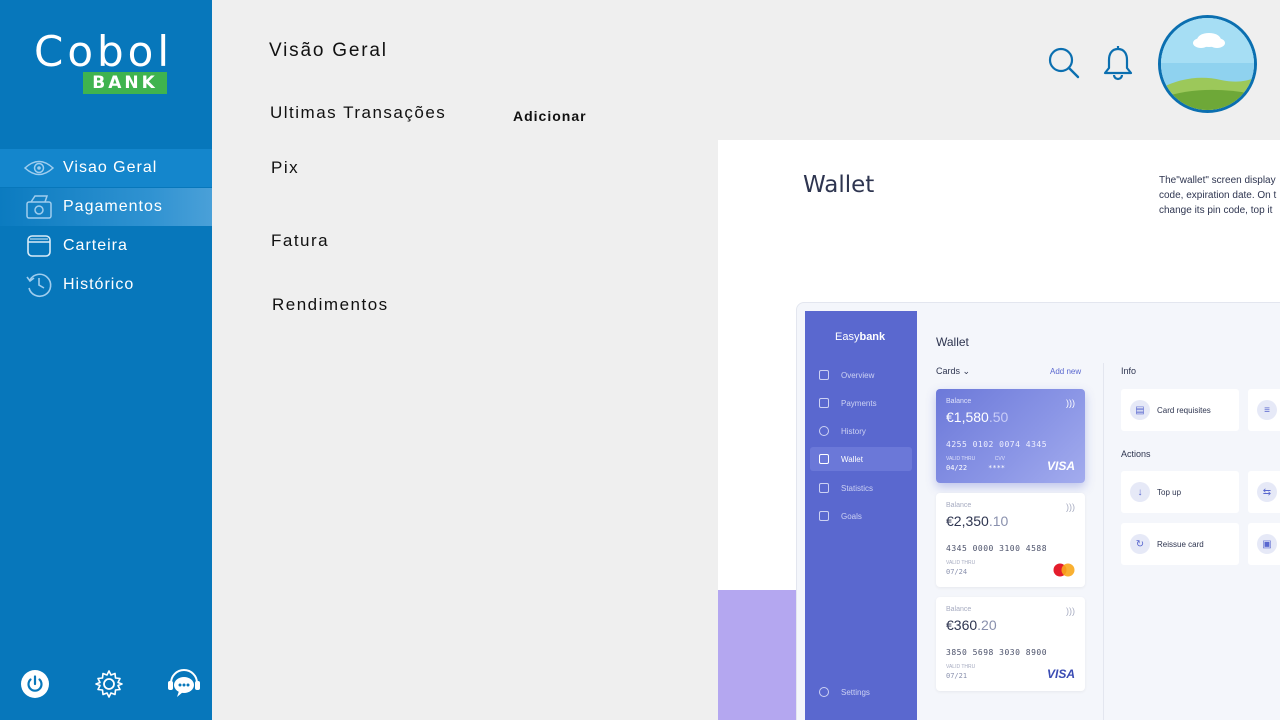 Image resolution: width=1280 pixels, height=720 pixels. Describe the element at coordinates (1140, 544) in the screenshot. I see `refresh-icon: ↻` at that location.